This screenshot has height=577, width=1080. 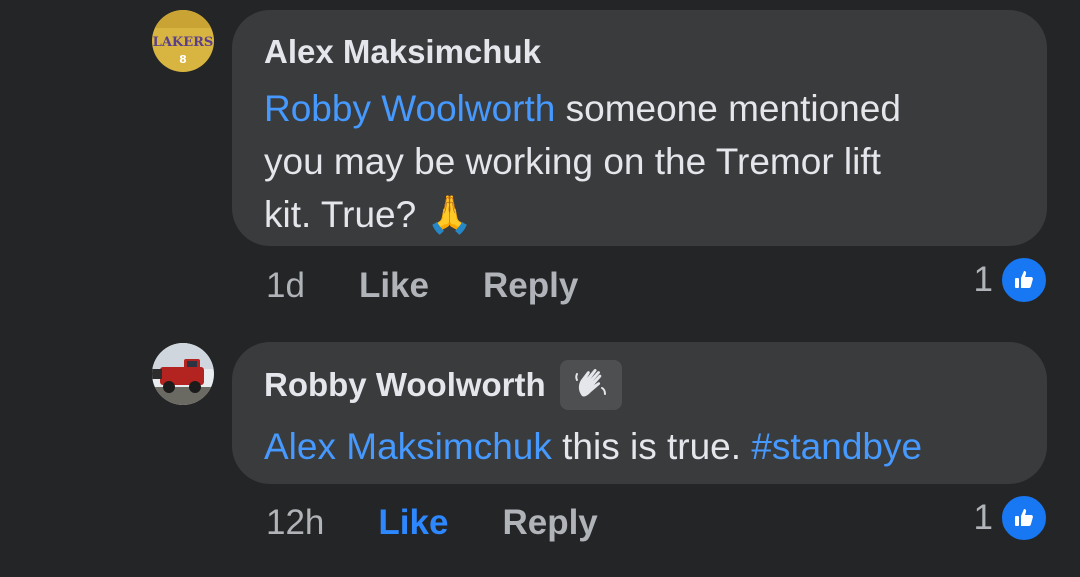 I want to click on reaction-summary-2: 1, so click(x=1011, y=518).